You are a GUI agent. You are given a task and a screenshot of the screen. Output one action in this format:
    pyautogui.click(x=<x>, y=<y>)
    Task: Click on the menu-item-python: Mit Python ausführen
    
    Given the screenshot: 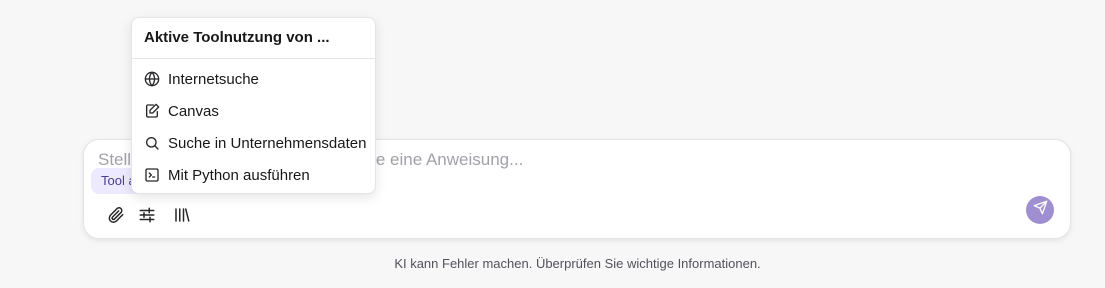 What is the action you would take?
    pyautogui.click(x=253, y=175)
    